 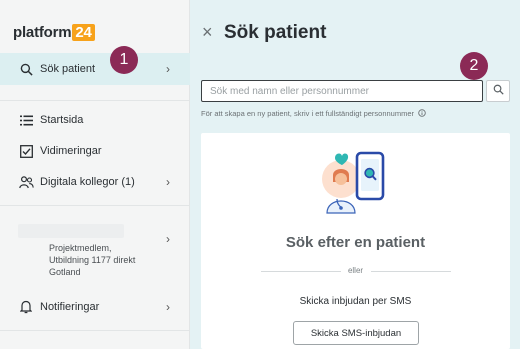 I want to click on sidebar-item-sok-patient: Sök patient ›, so click(x=95, y=69).